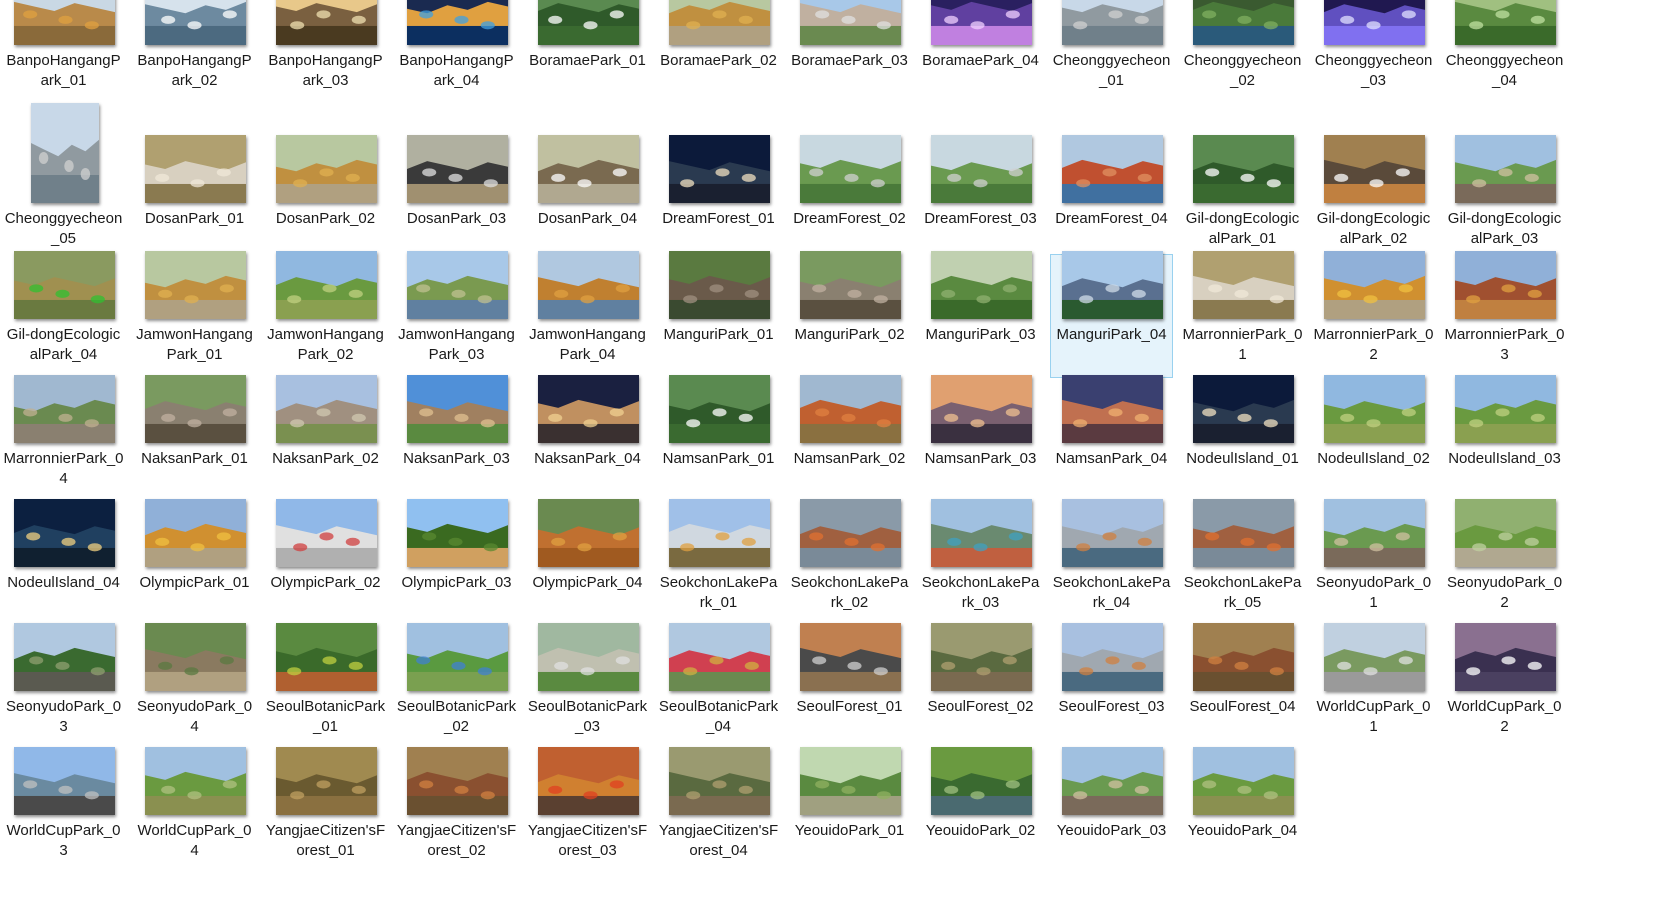  What do you see at coordinates (1504, 177) in the screenshot?
I see `file-item: Gil-dongEcologicalPark_03` at bounding box center [1504, 177].